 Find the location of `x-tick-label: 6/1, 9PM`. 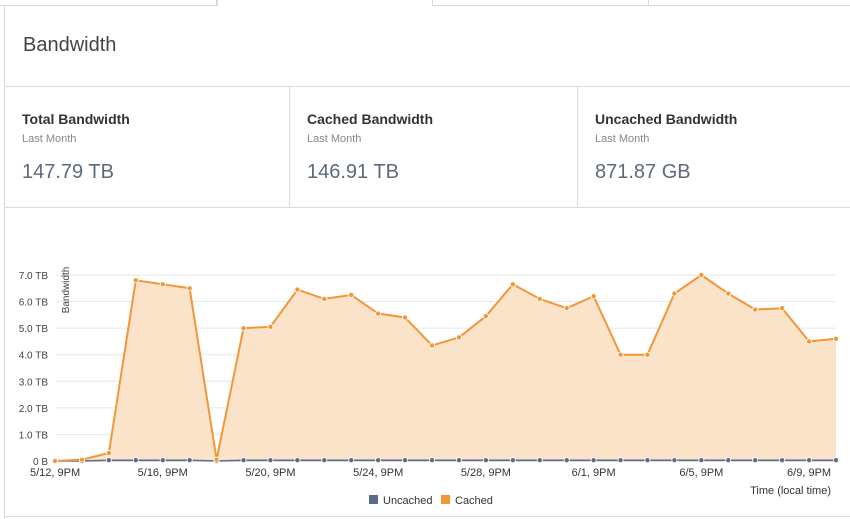

x-tick-label: 6/1, 9PM is located at coordinates (594, 473).